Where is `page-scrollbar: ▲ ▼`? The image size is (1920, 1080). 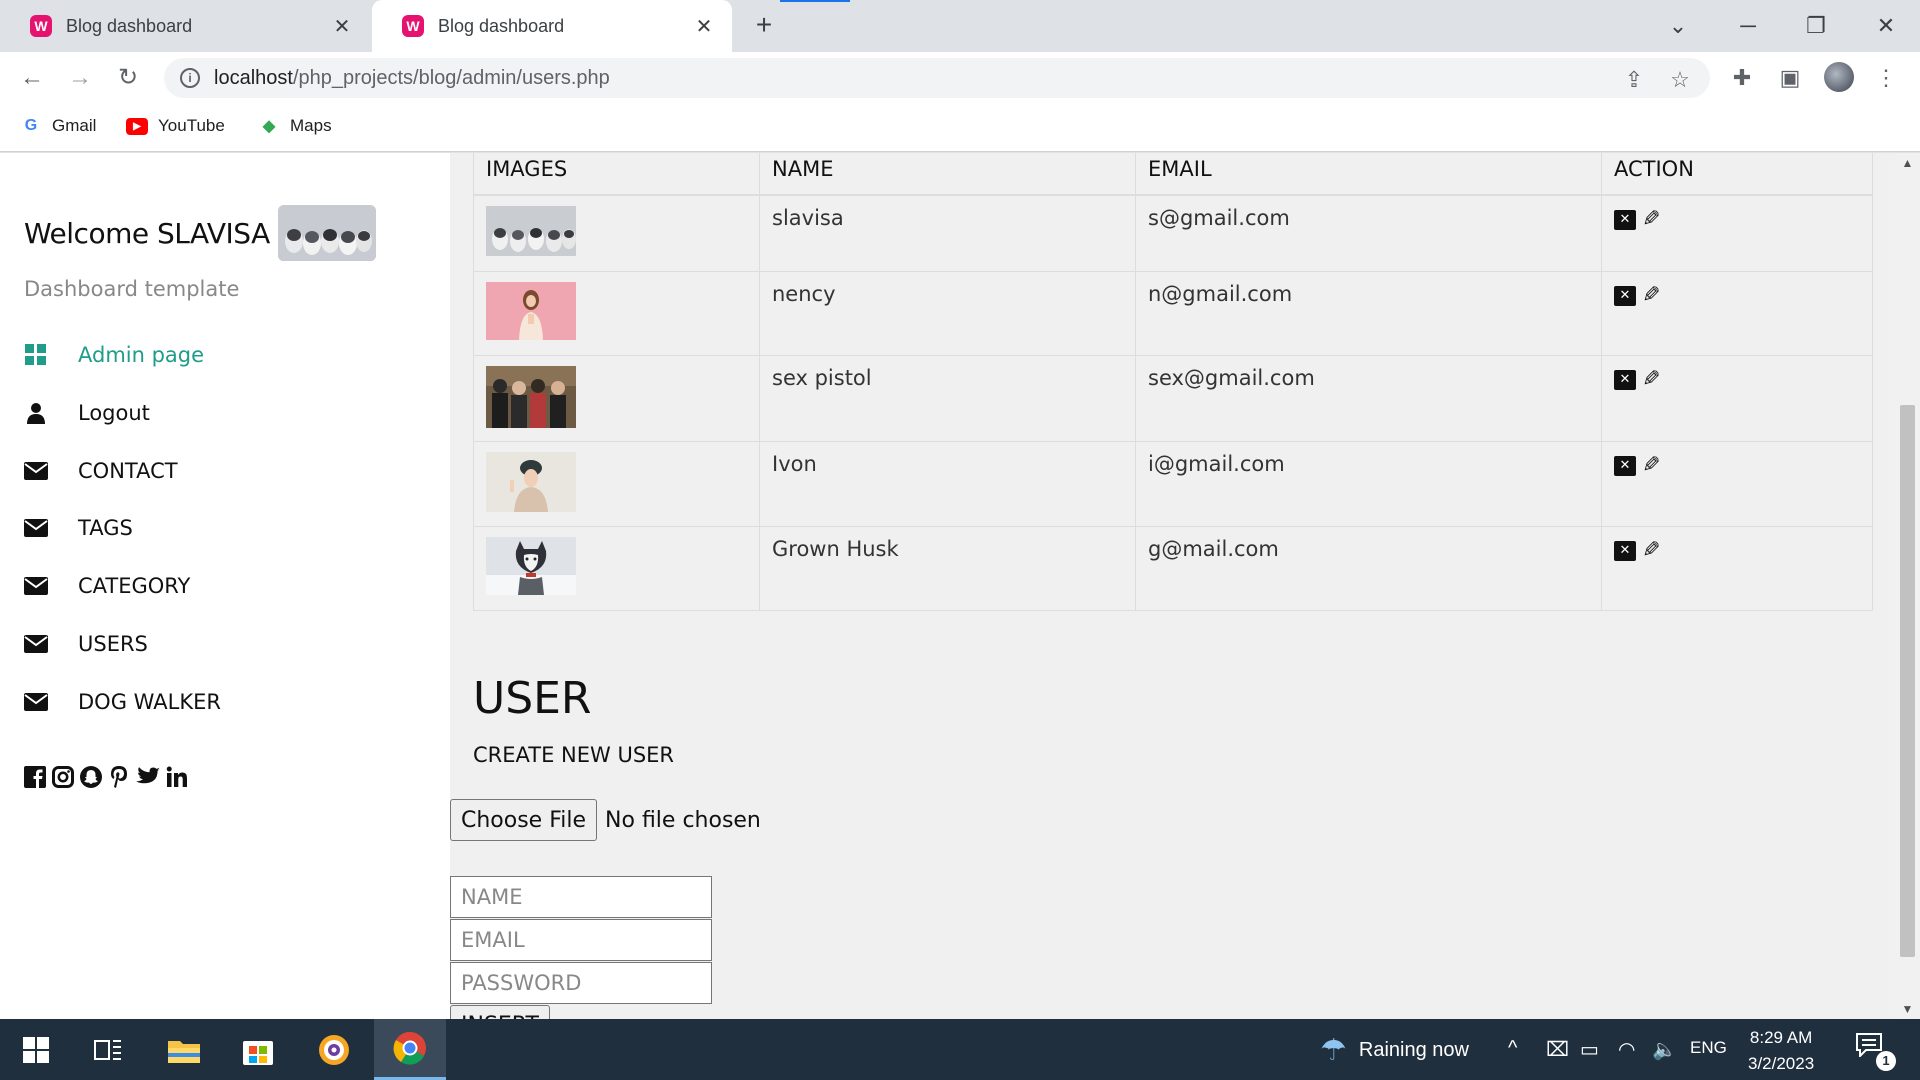
page-scrollbar: ▲ ▼ is located at coordinates (1907, 586).